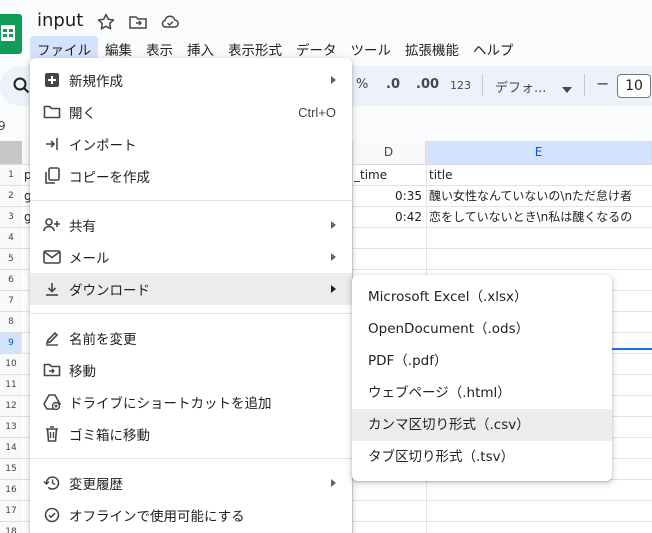 The width and height of the screenshot is (652, 533). Describe the element at coordinates (52, 112) in the screenshot. I see `folder-open-icon` at that location.